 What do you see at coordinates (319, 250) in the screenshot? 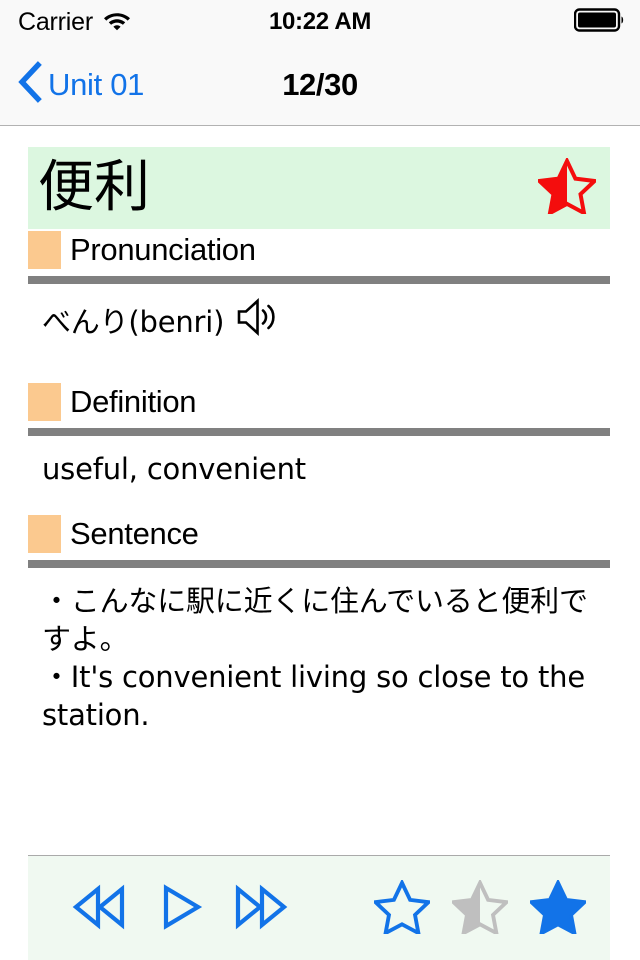
I see `section-header: Pronunciation` at bounding box center [319, 250].